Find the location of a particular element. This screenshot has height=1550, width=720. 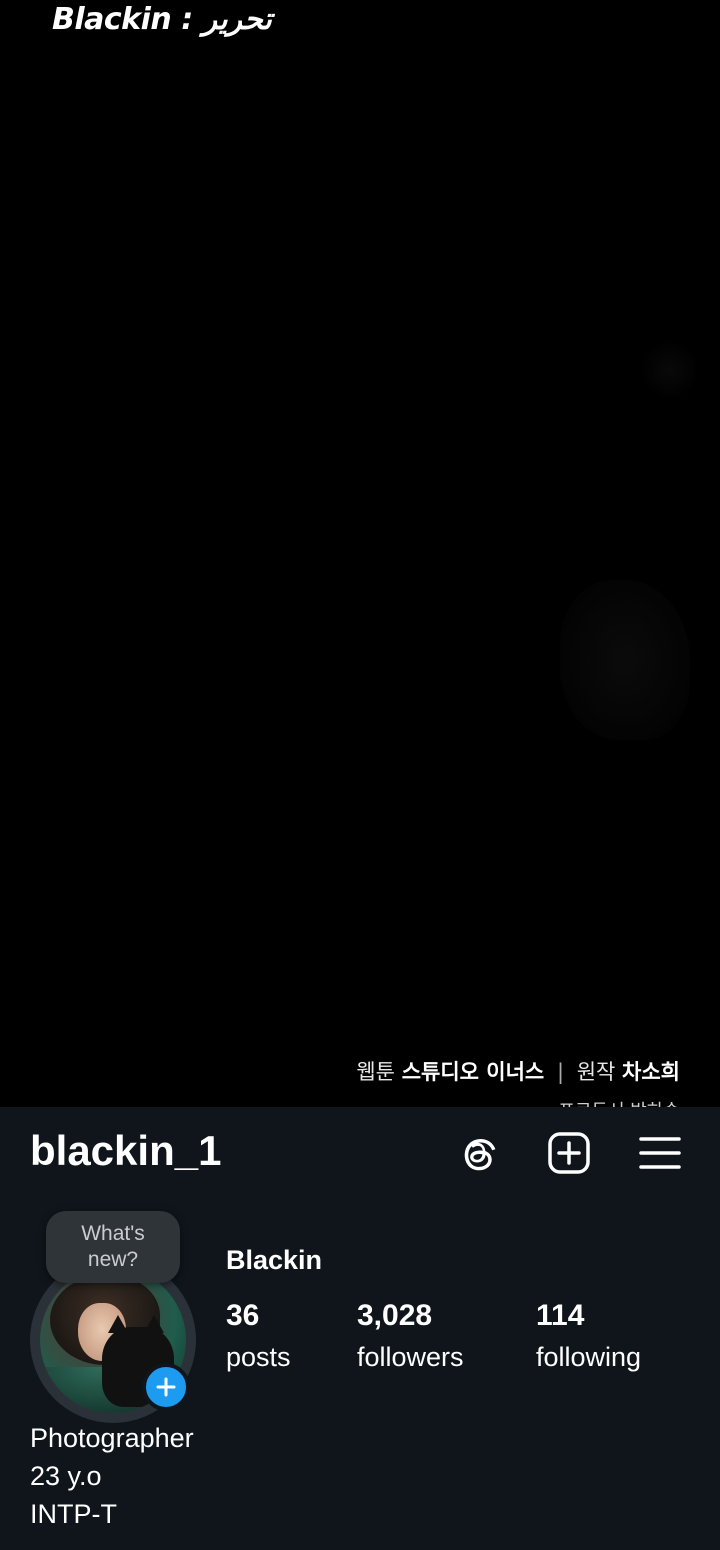

plus-icon is located at coordinates (166, 1387).